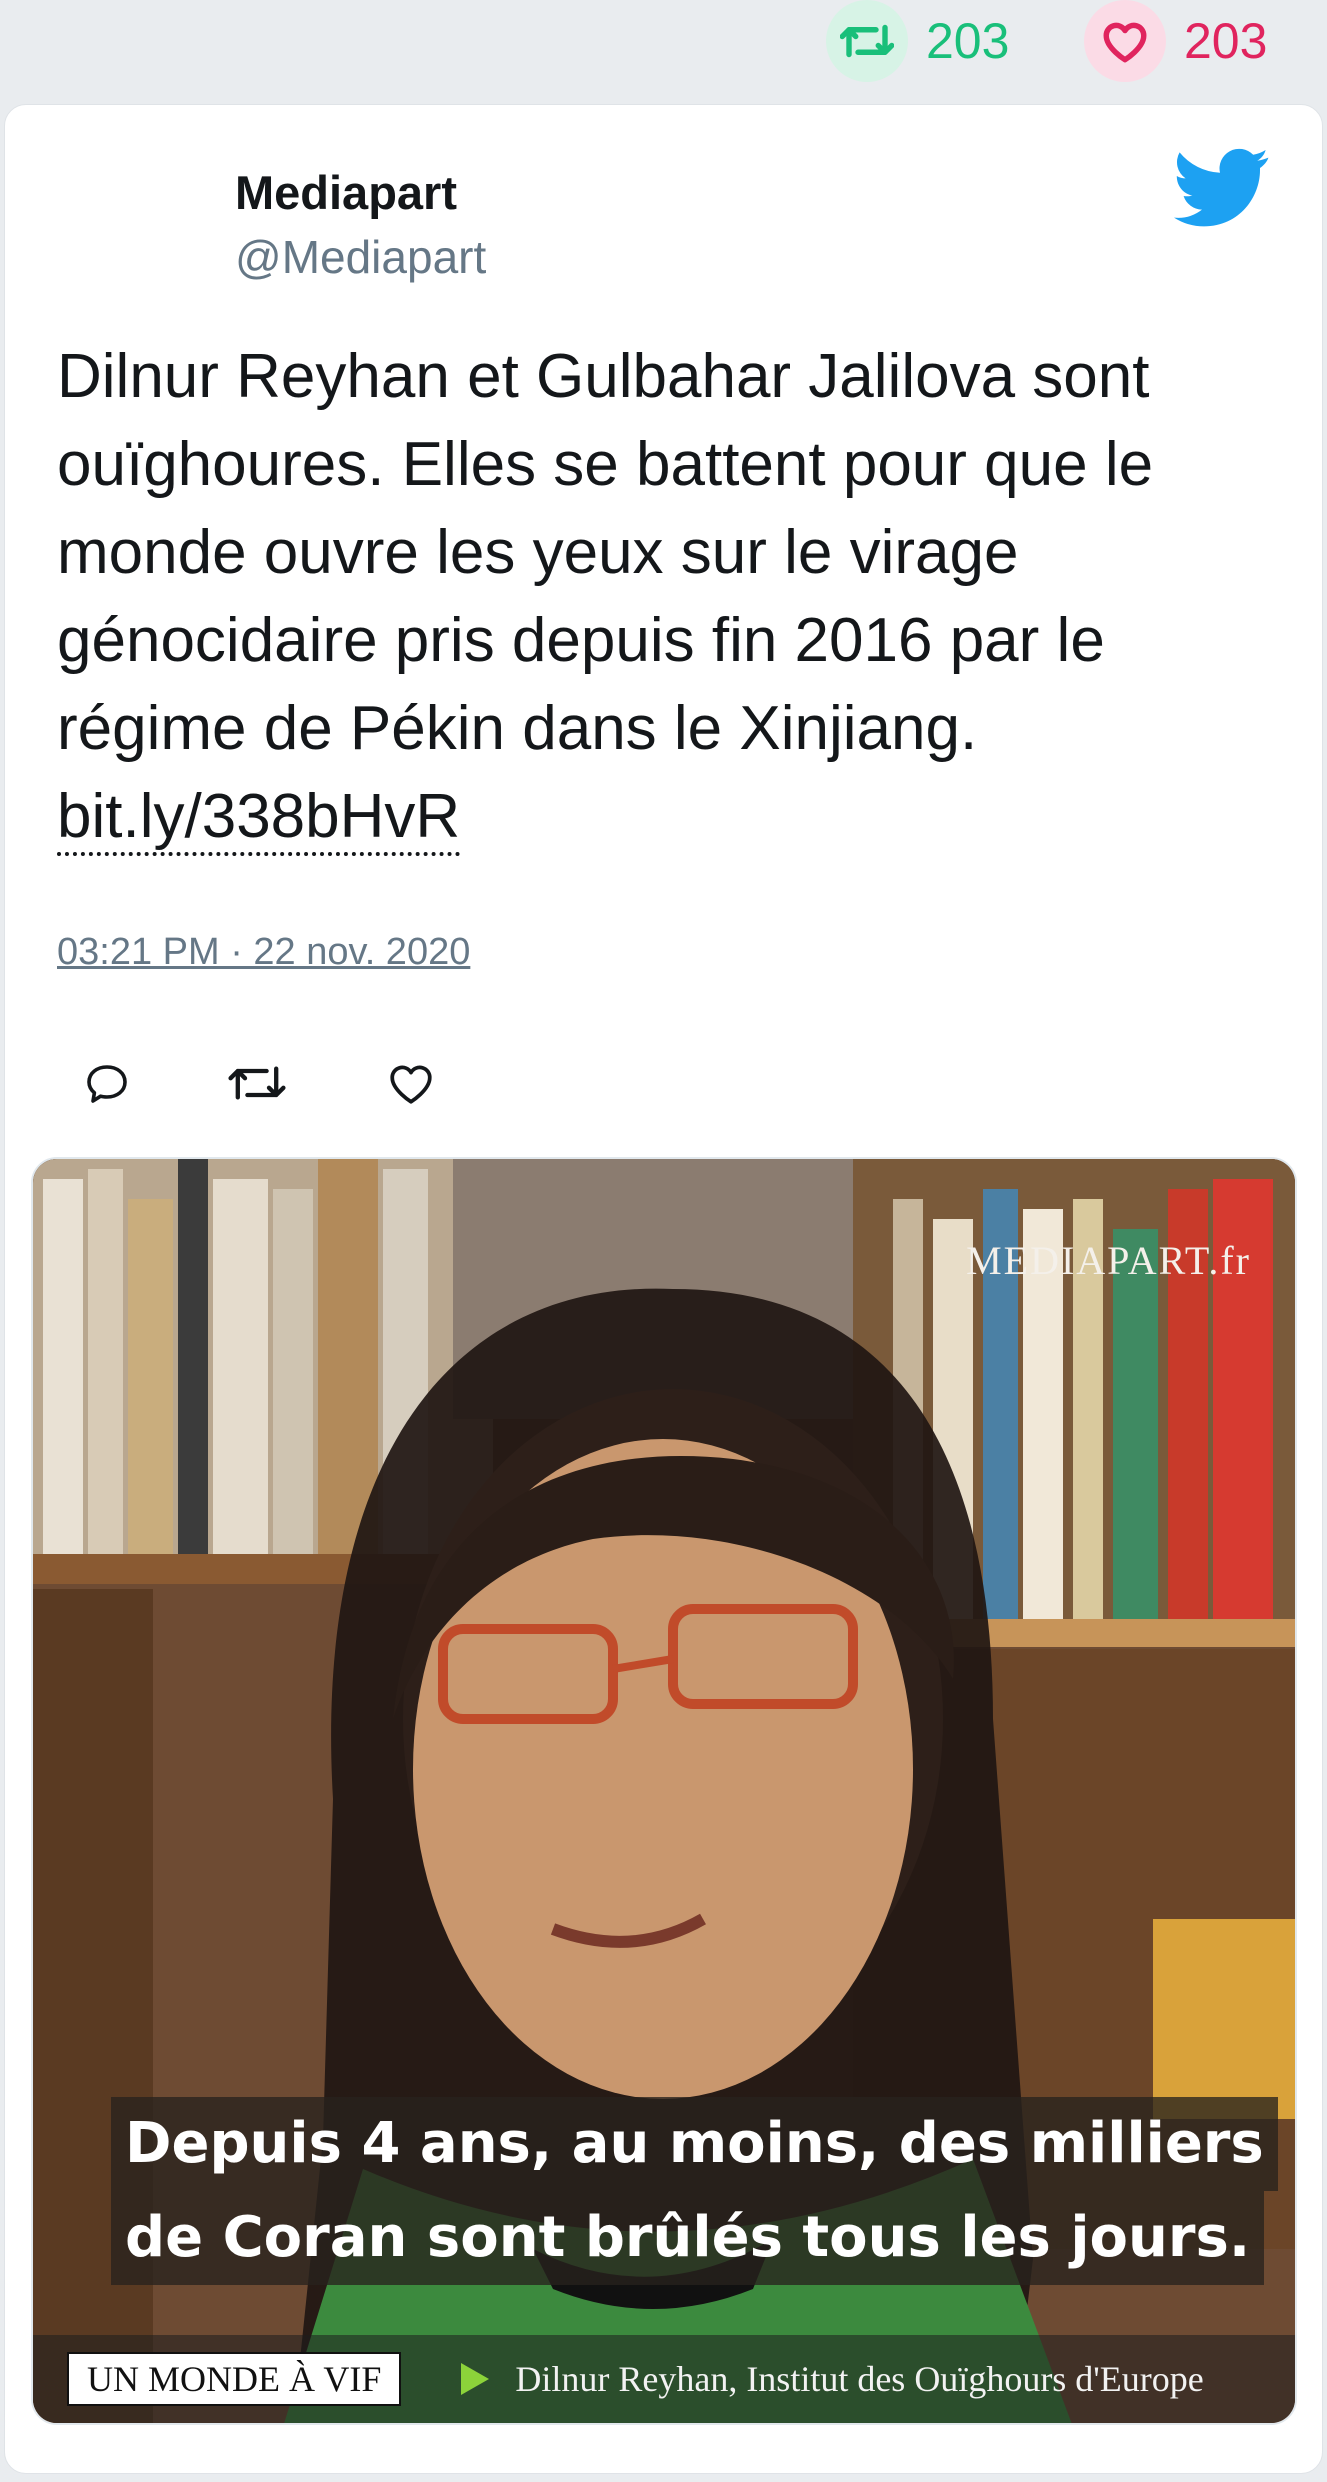 The width and height of the screenshot is (1327, 2482). Describe the element at coordinates (917, 41) in the screenshot. I see `retweet-count: 203` at that location.